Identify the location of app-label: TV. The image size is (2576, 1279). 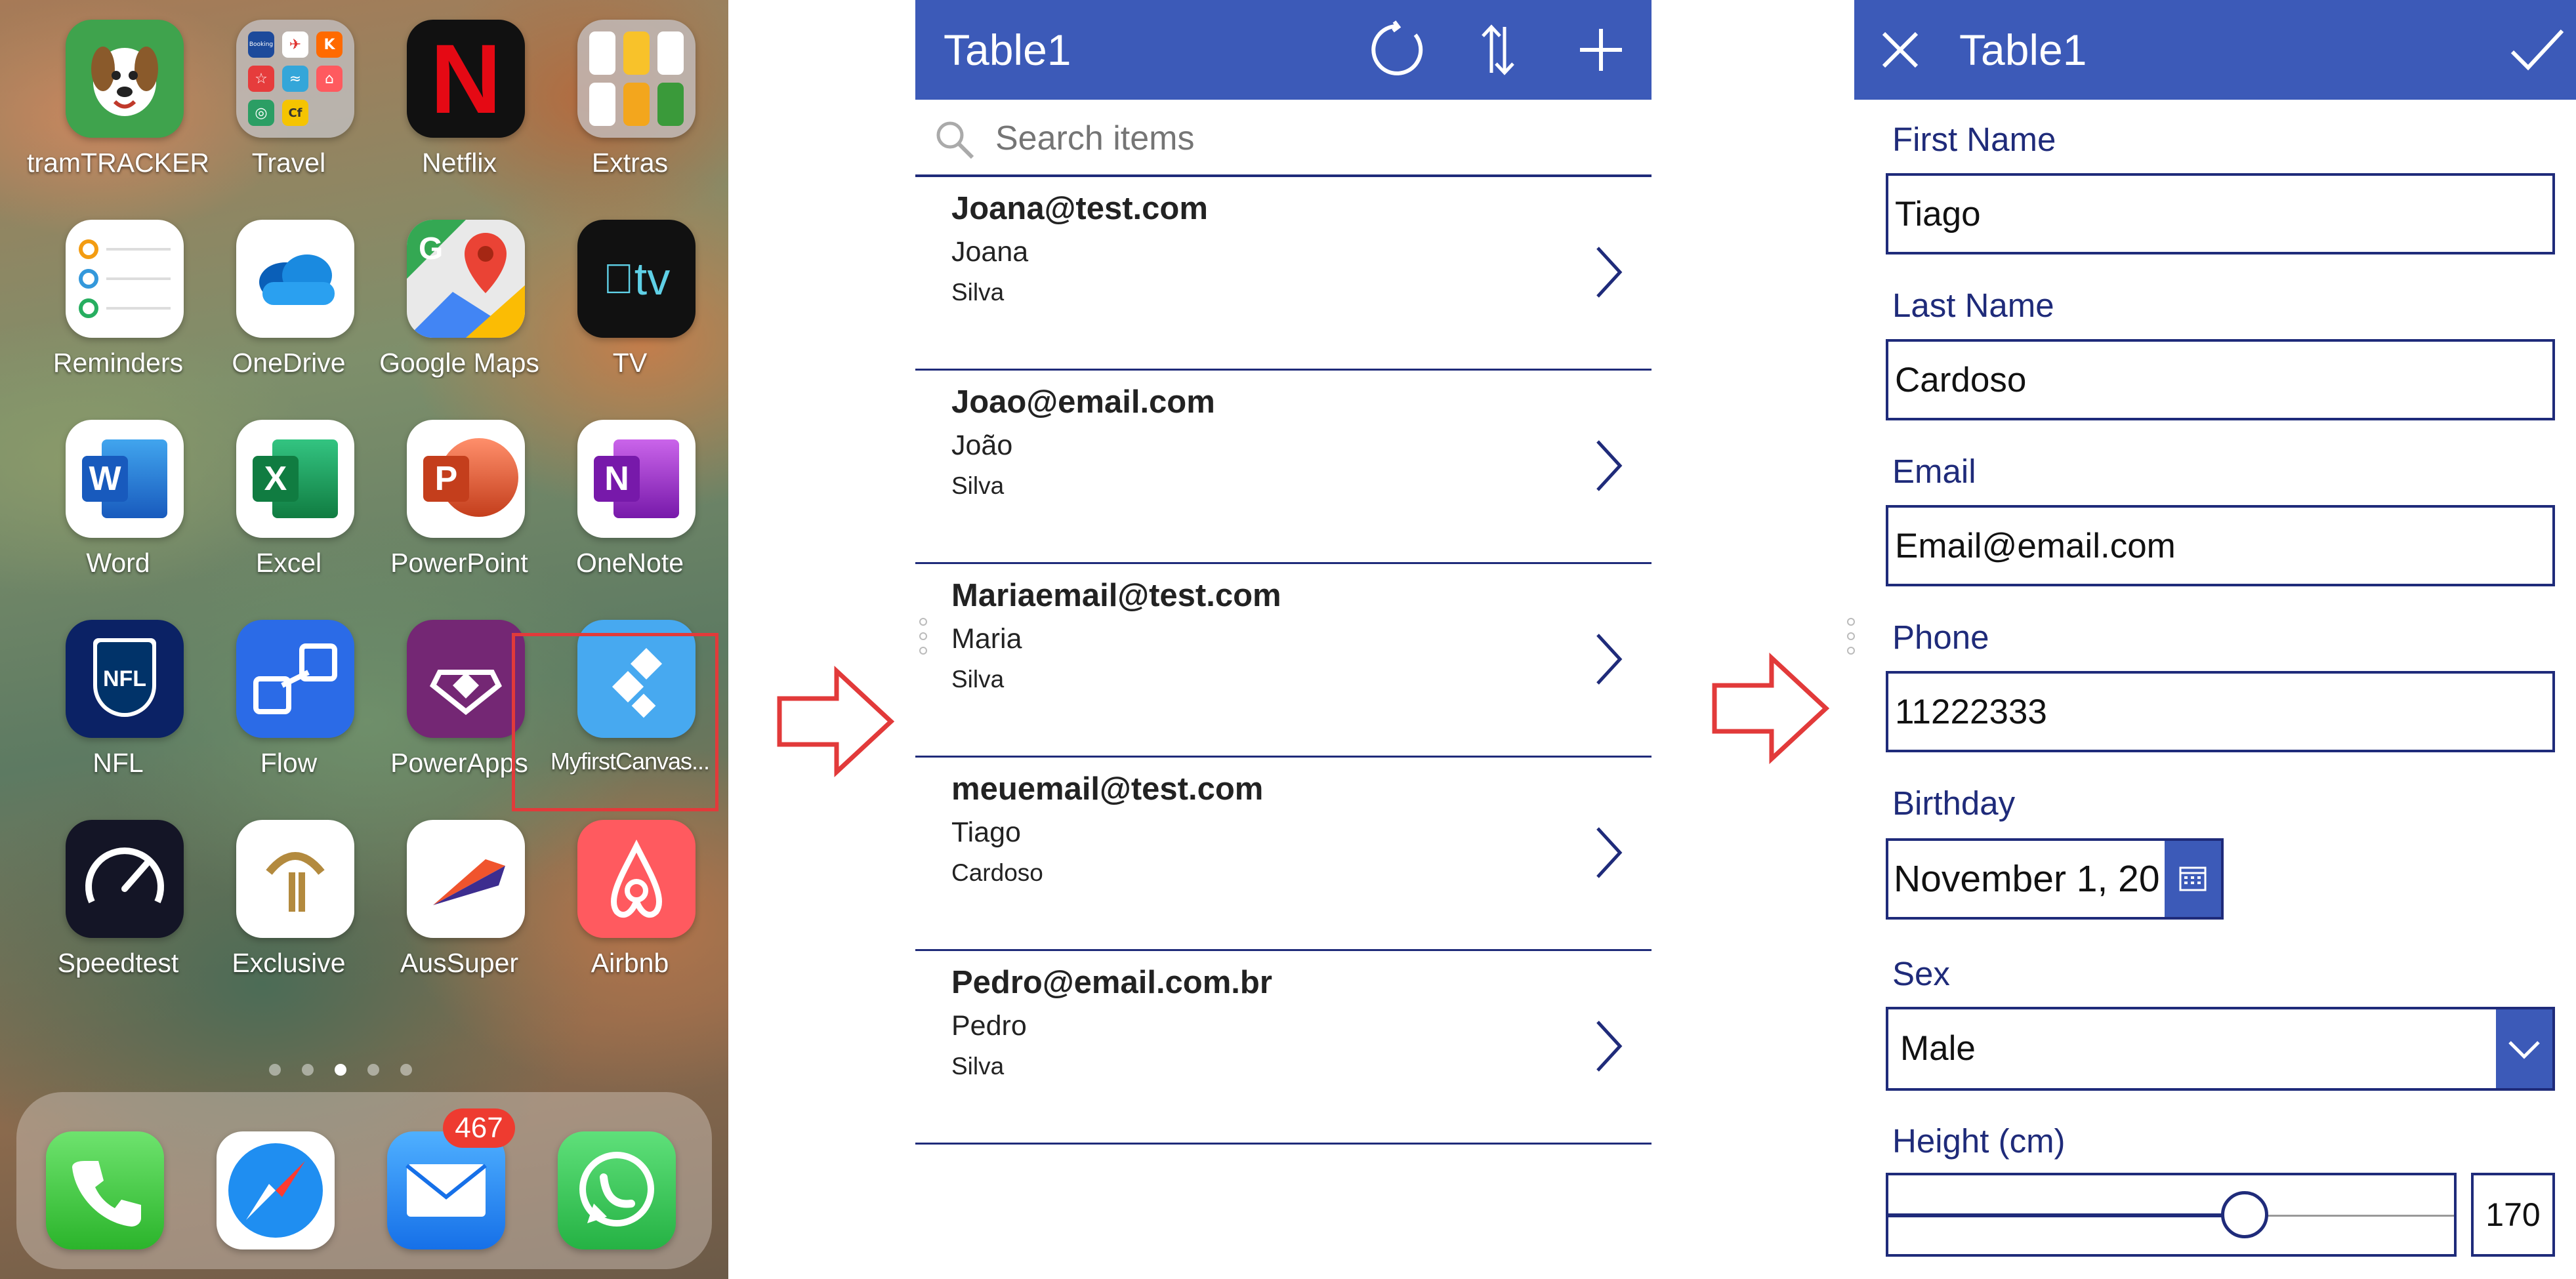
(630, 363).